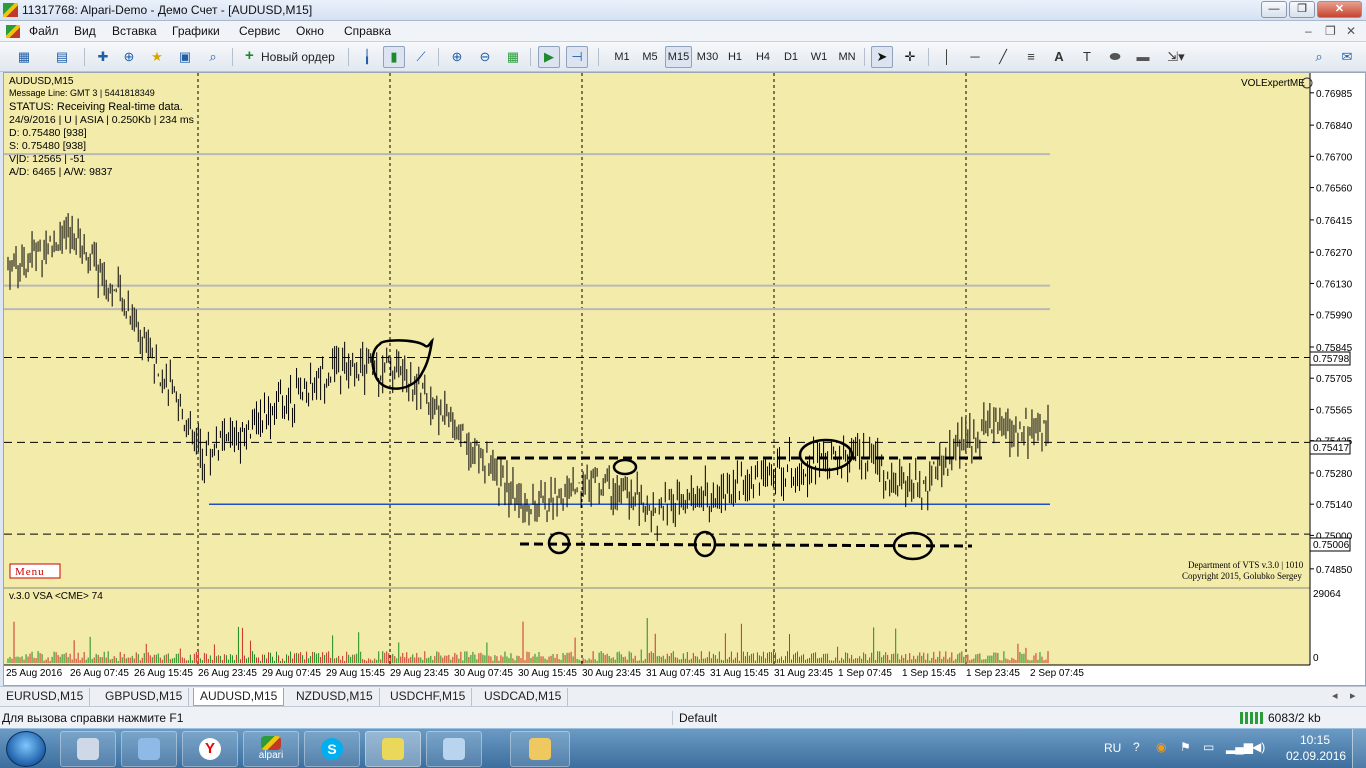 This screenshot has width=1366, height=768. Describe the element at coordinates (310, 31) in the screenshot. I see `menu-window: Окно` at that location.